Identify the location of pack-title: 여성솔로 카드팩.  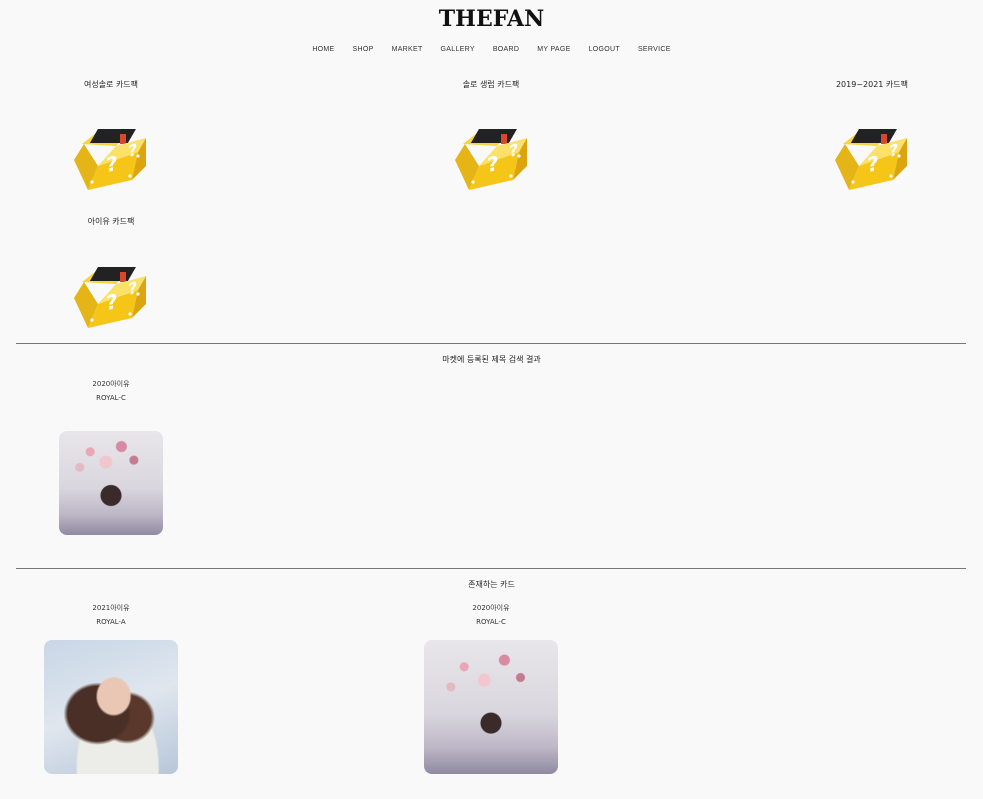
(111, 84).